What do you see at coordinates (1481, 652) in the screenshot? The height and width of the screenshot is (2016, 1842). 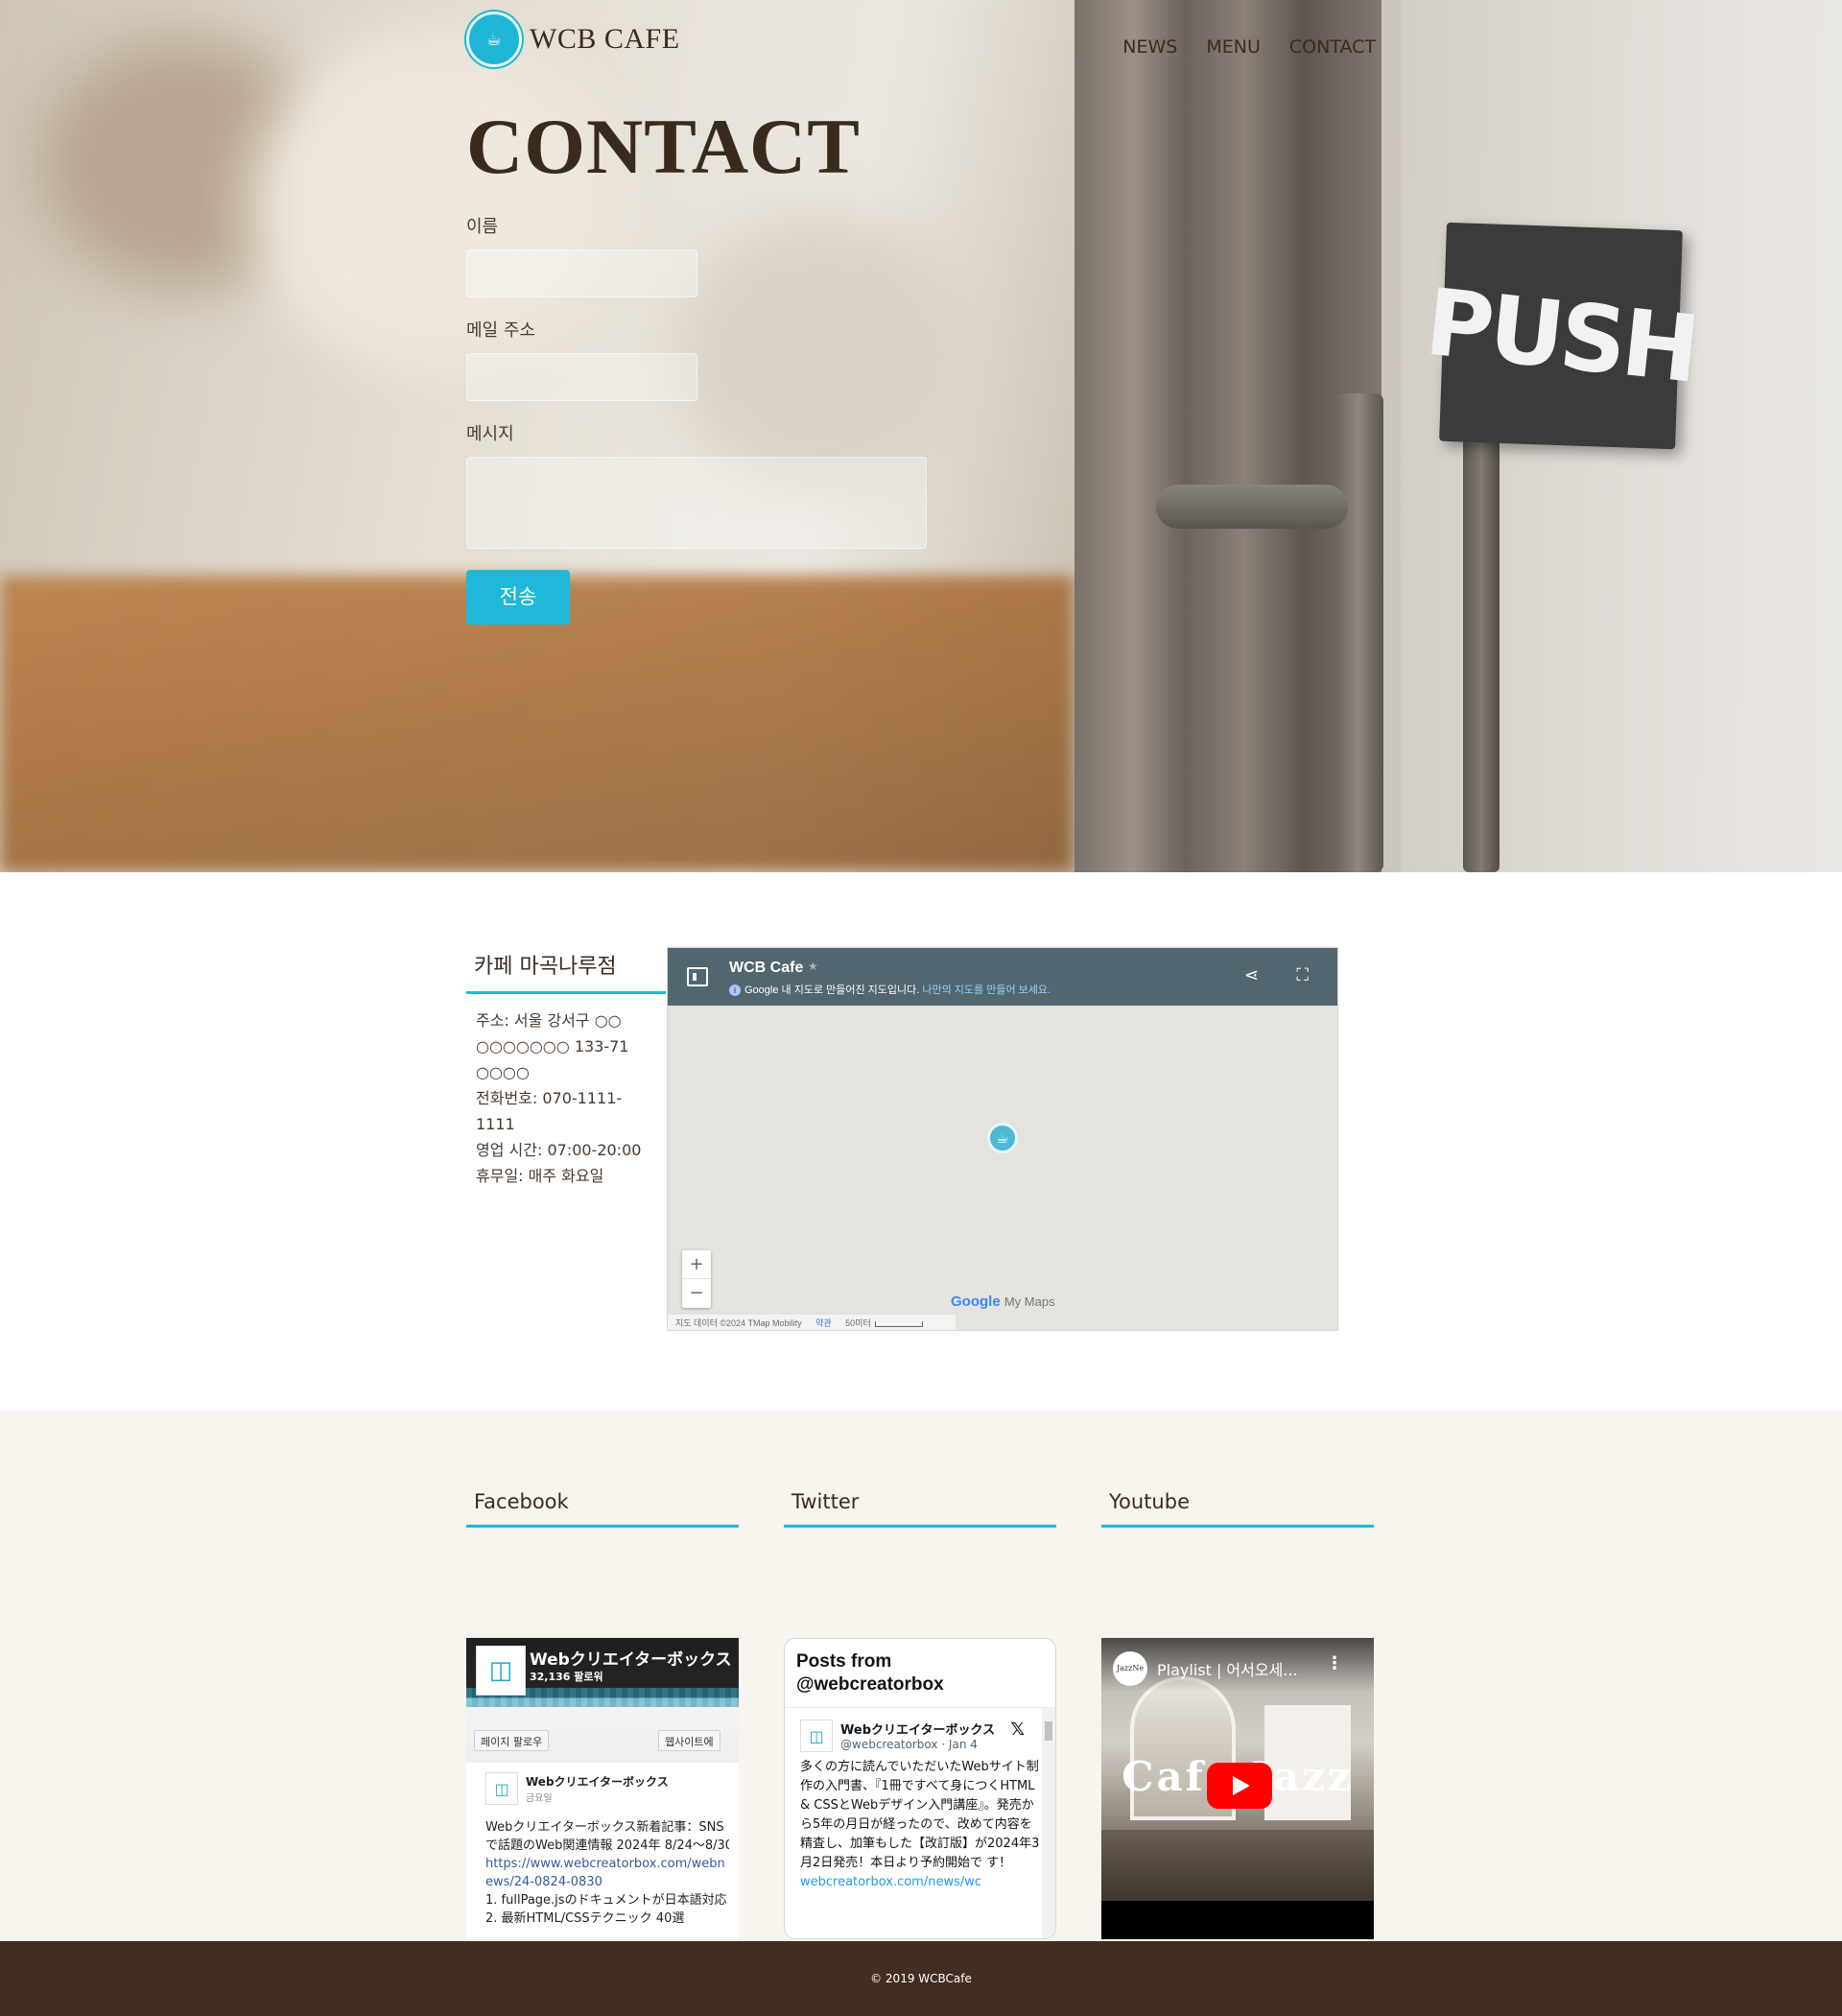 I see `bg-sign-post` at bounding box center [1481, 652].